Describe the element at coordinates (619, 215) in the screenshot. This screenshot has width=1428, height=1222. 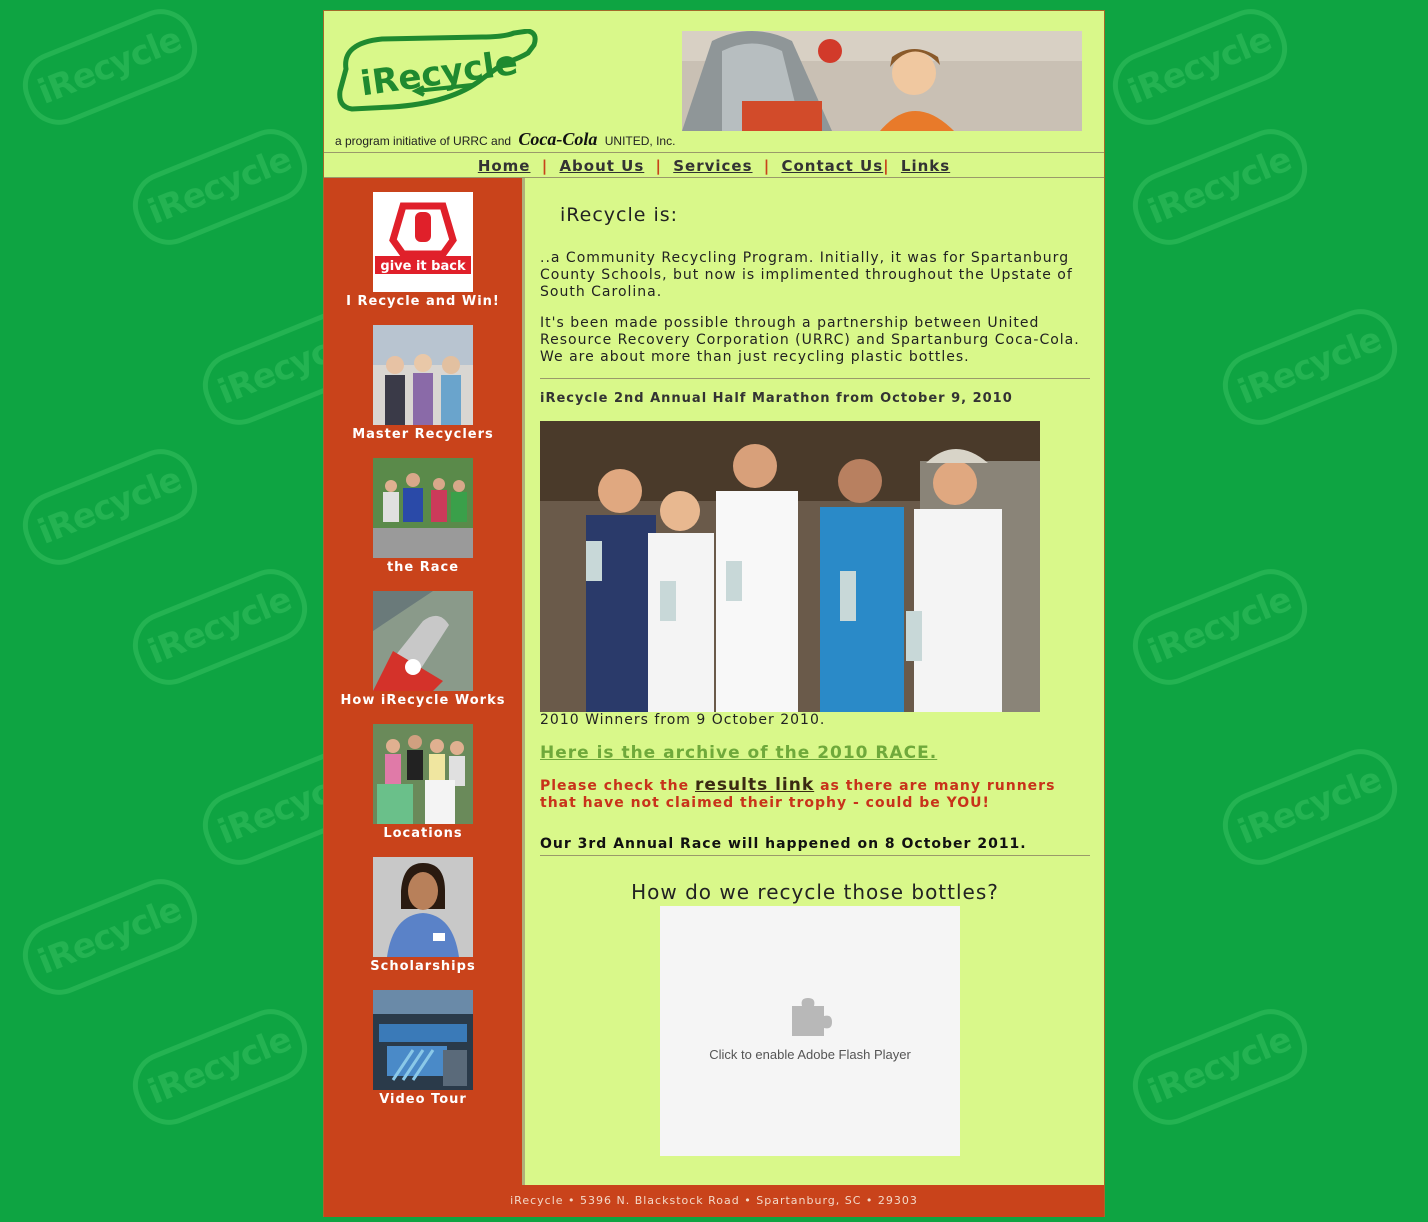
I see `page-title: iRecycle is:` at that location.